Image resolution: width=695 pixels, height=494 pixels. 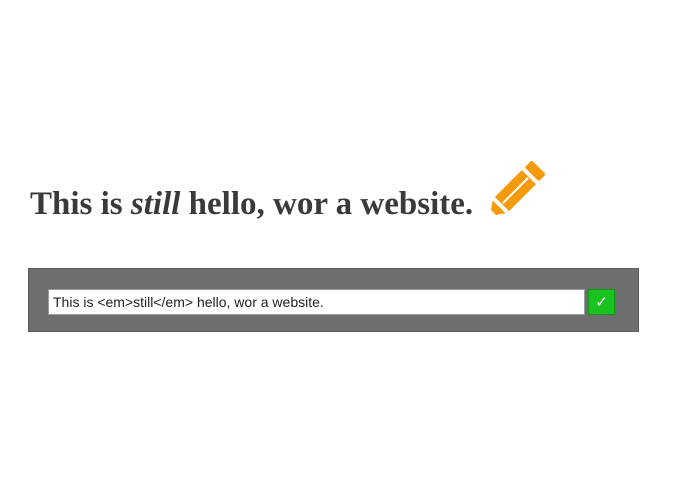 I want to click on confirm-button: ✓, so click(x=601, y=302).